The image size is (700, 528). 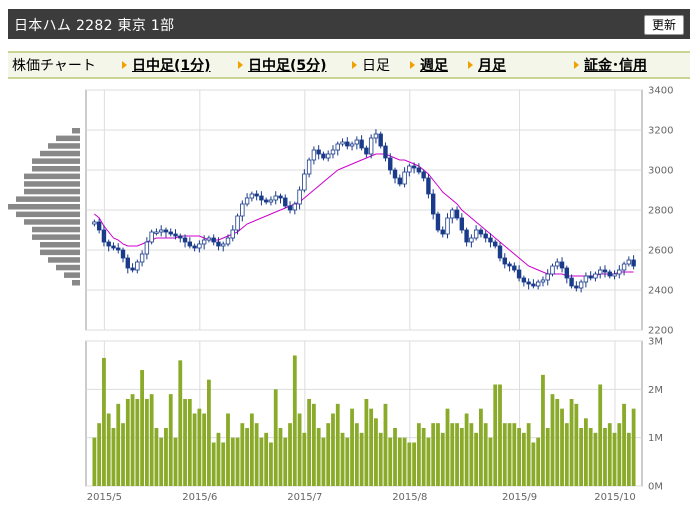 What do you see at coordinates (361, 497) in the screenshot?
I see `x-axis-ticks: 2015/5 2015/6 2015/7 2015/8 2015/9 2015/10` at bounding box center [361, 497].